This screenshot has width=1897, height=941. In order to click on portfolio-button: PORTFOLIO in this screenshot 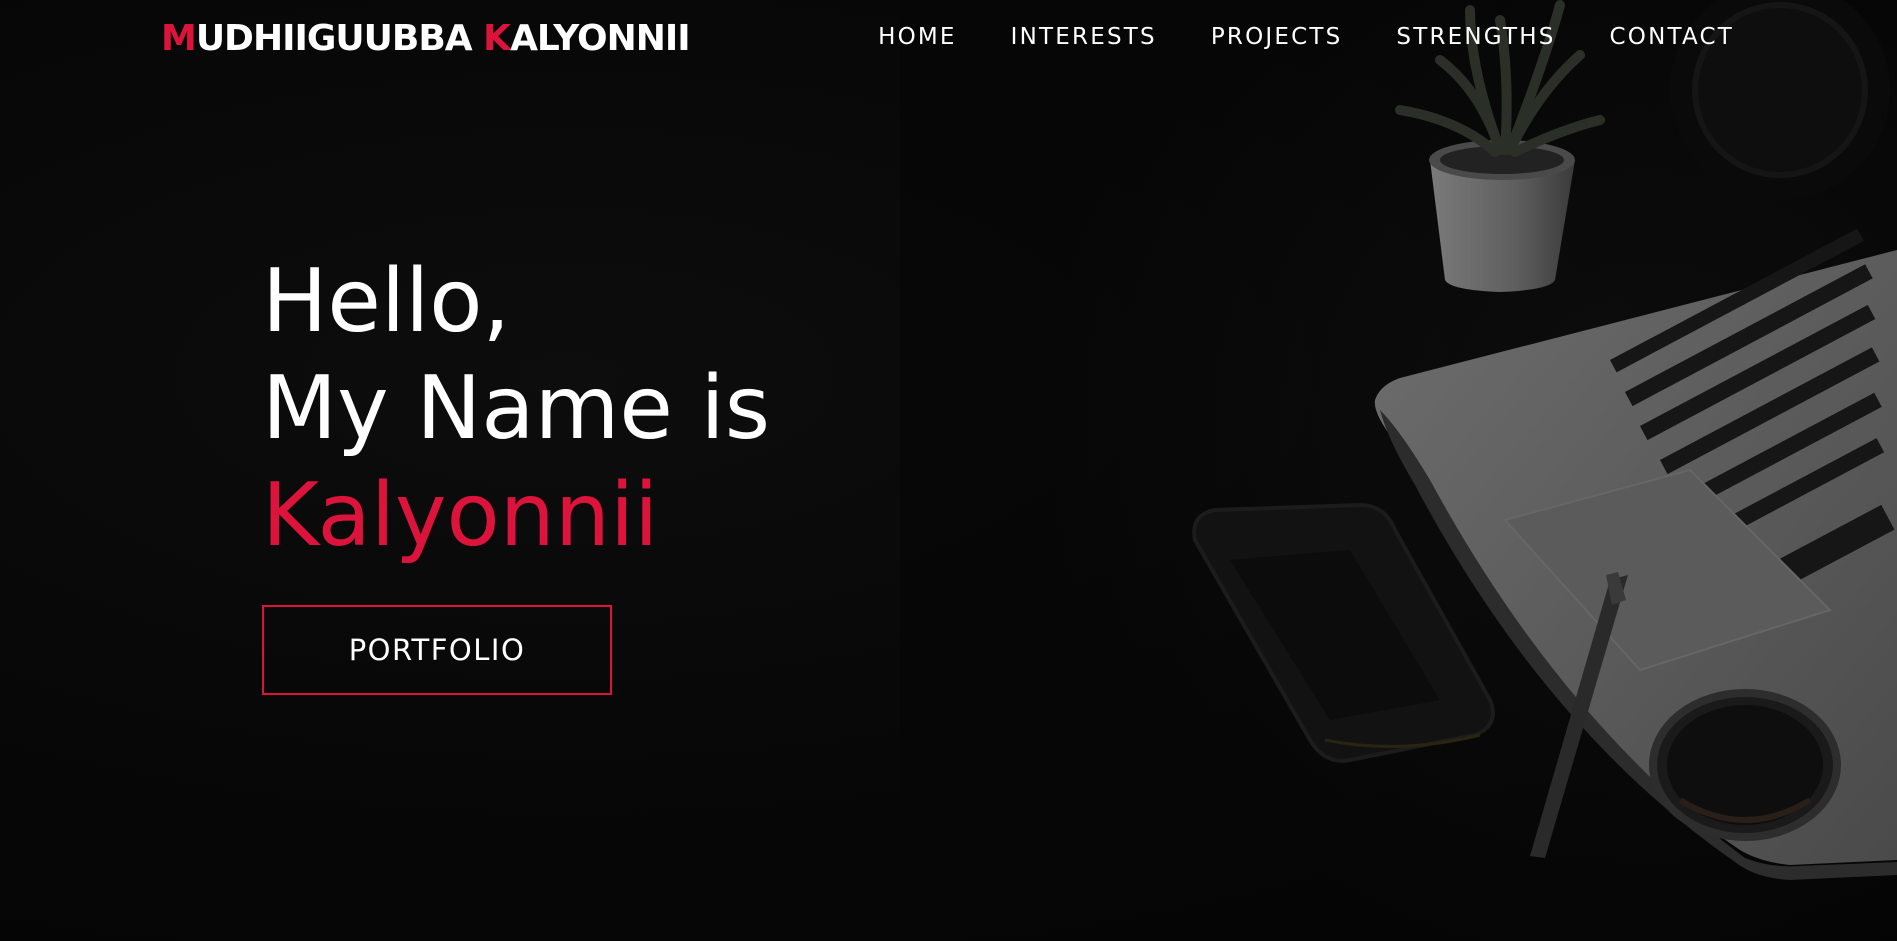, I will do `click(437, 650)`.